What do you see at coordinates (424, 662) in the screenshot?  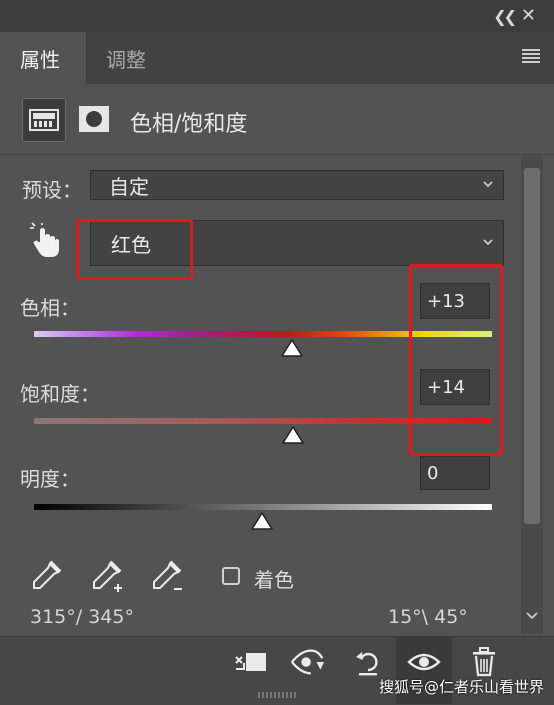 I see `visibility-icon` at bounding box center [424, 662].